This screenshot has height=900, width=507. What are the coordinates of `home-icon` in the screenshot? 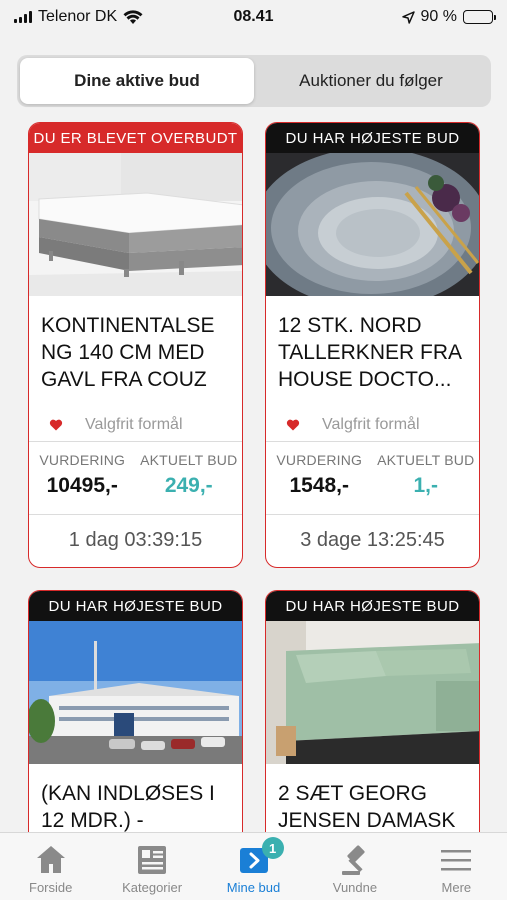 It's located at (50, 859).